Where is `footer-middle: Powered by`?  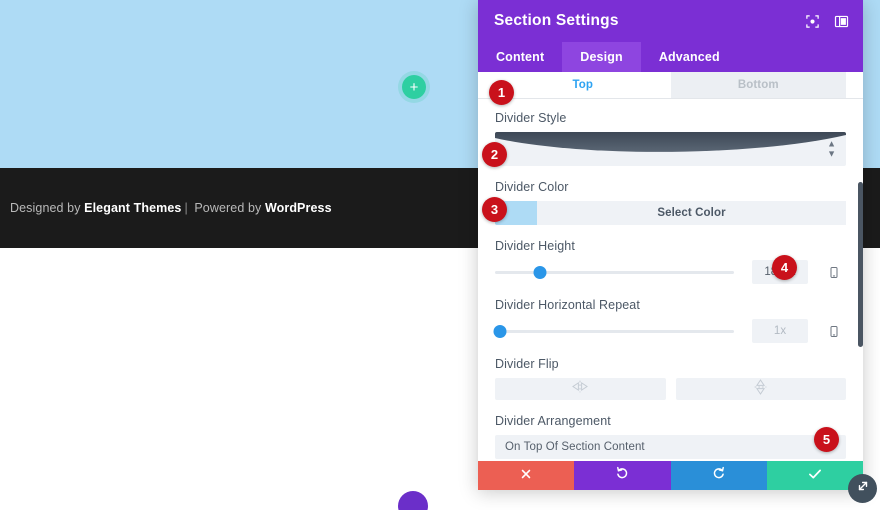 footer-middle: Powered by is located at coordinates (227, 208).